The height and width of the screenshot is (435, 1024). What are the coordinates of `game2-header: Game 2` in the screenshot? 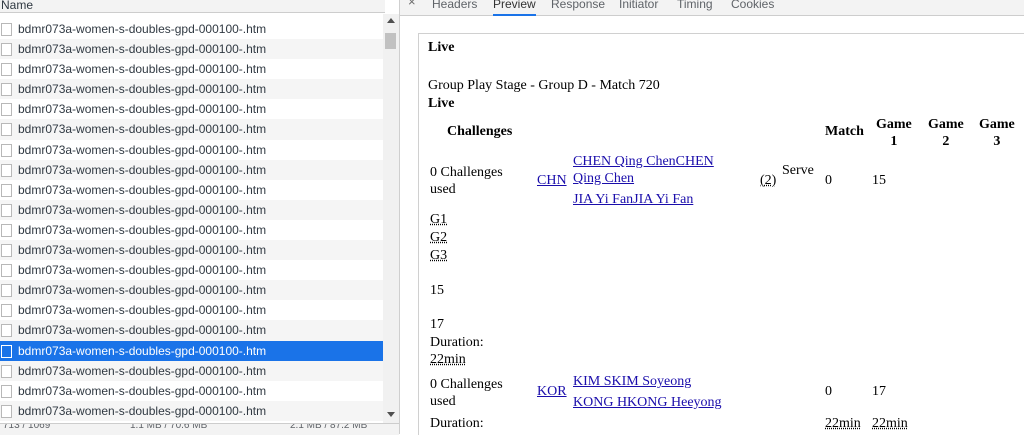 It's located at (946, 133).